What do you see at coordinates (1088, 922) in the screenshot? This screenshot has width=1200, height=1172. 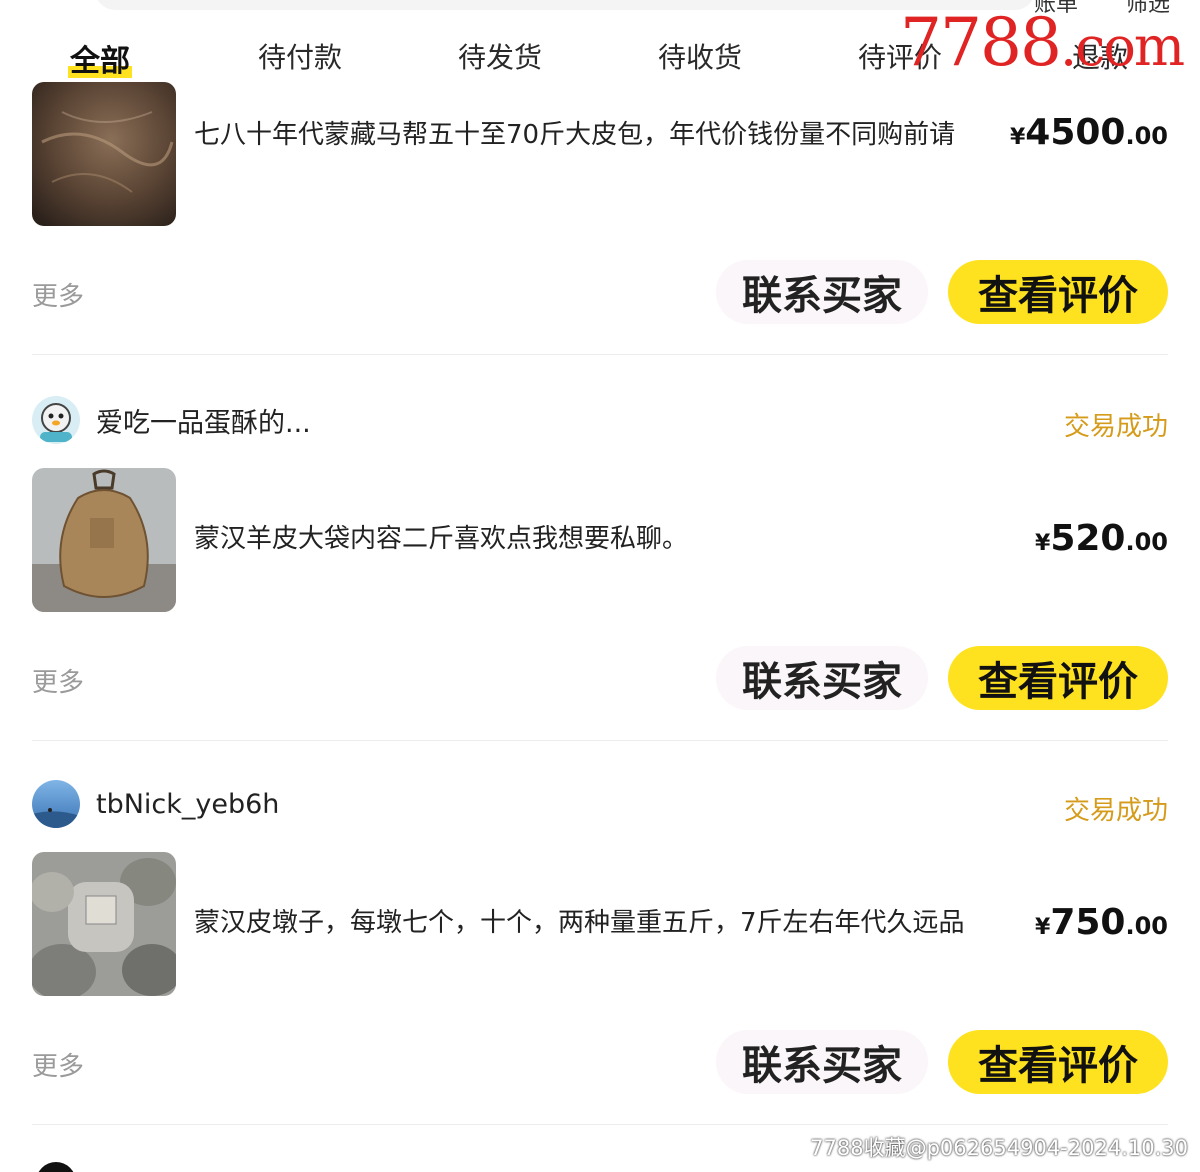 I see `price-integer: 750` at bounding box center [1088, 922].